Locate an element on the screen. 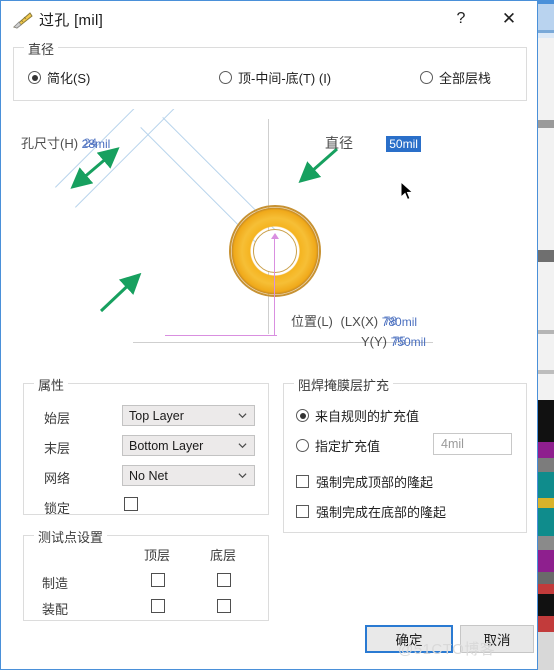 Image resolution: width=554 pixels, height=670 pixels. testpoint-column-top: 顶层 is located at coordinates (157, 555).